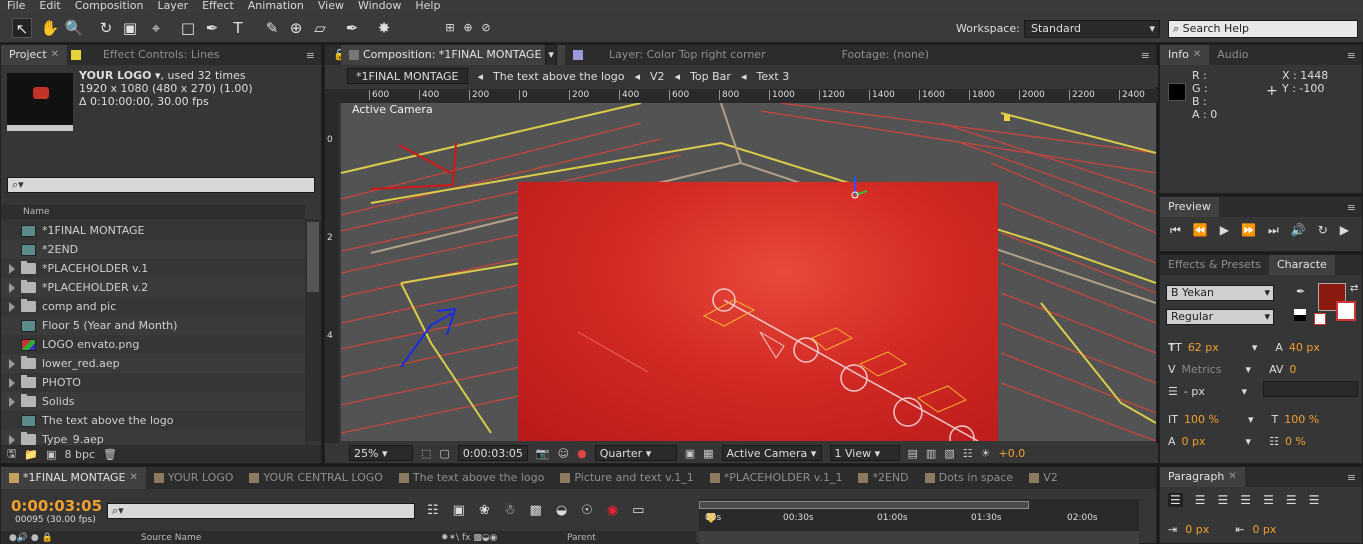 Image resolution: width=1363 pixels, height=544 pixels. I want to click on snapshot-icon: 📷, so click(543, 453).